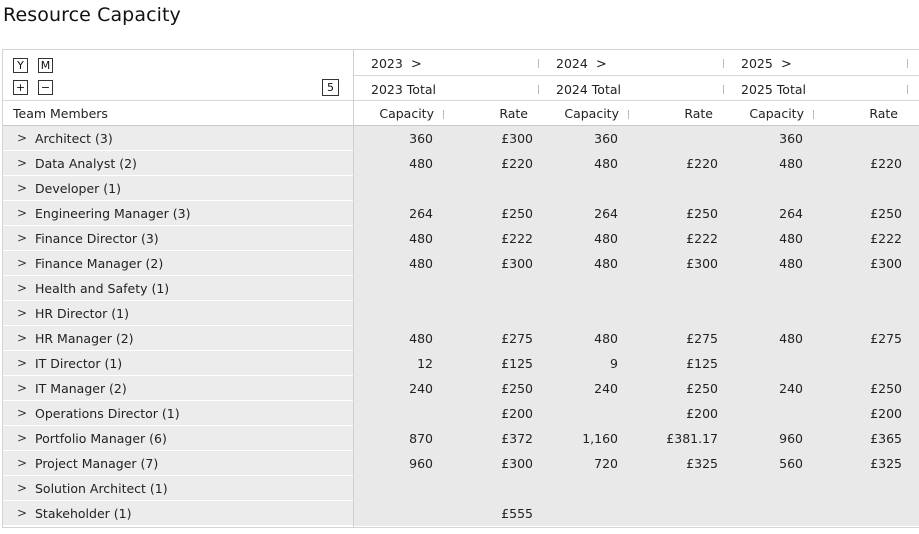 The height and width of the screenshot is (534, 919). I want to click on collapse-all-button: −, so click(45, 87).